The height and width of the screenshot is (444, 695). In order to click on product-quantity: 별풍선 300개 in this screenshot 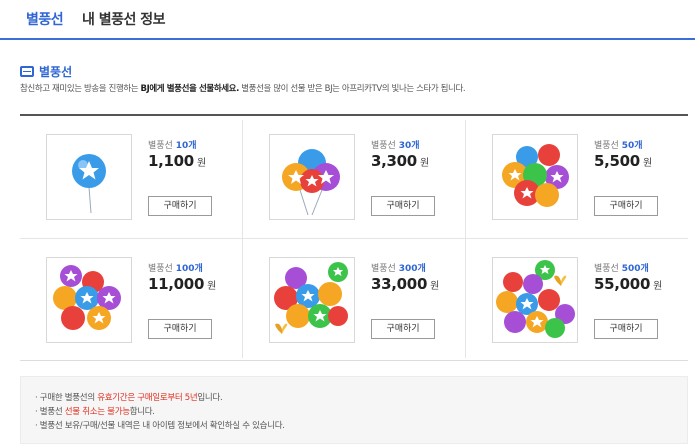, I will do `click(398, 269)`.